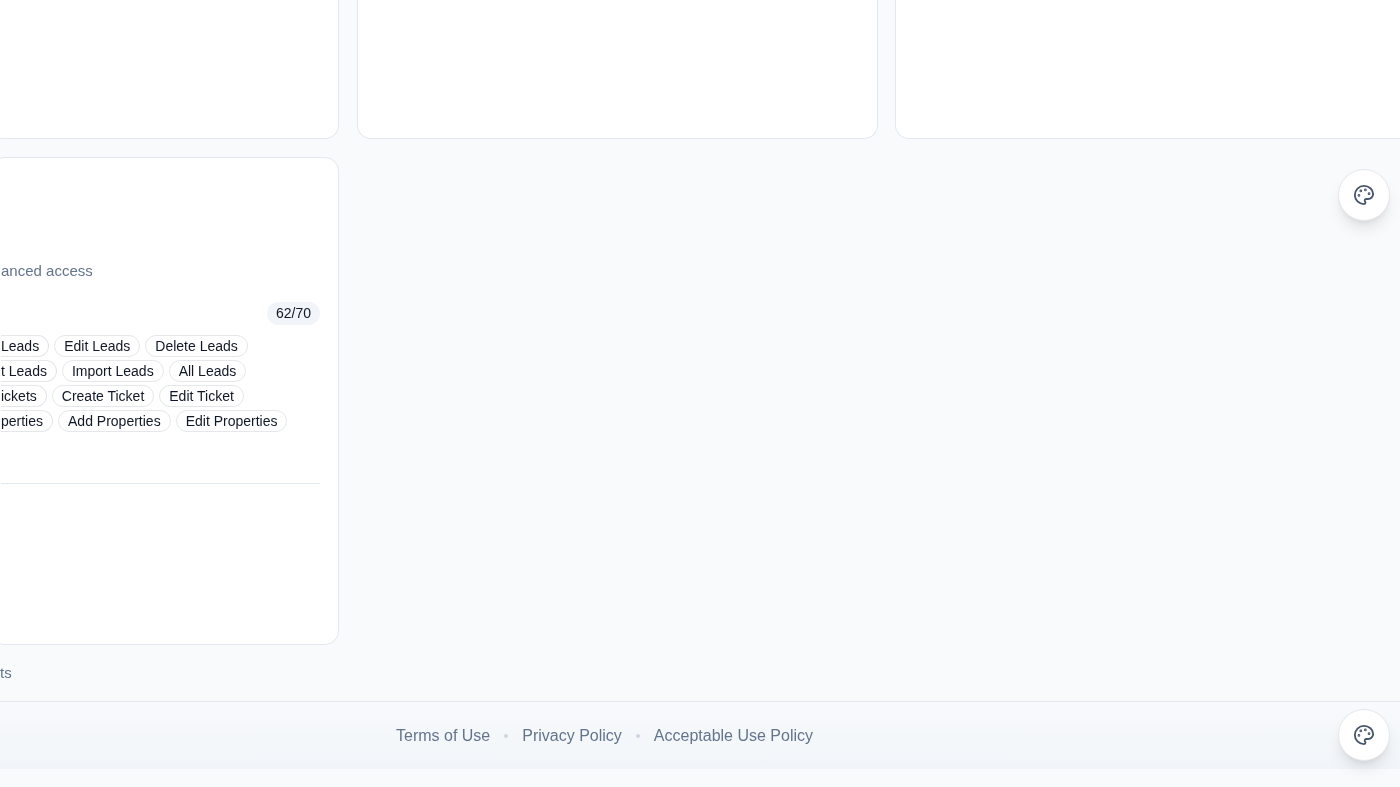 This screenshot has height=787, width=1400. What do you see at coordinates (231, 421) in the screenshot?
I see `permission-chip: Edit Properties` at bounding box center [231, 421].